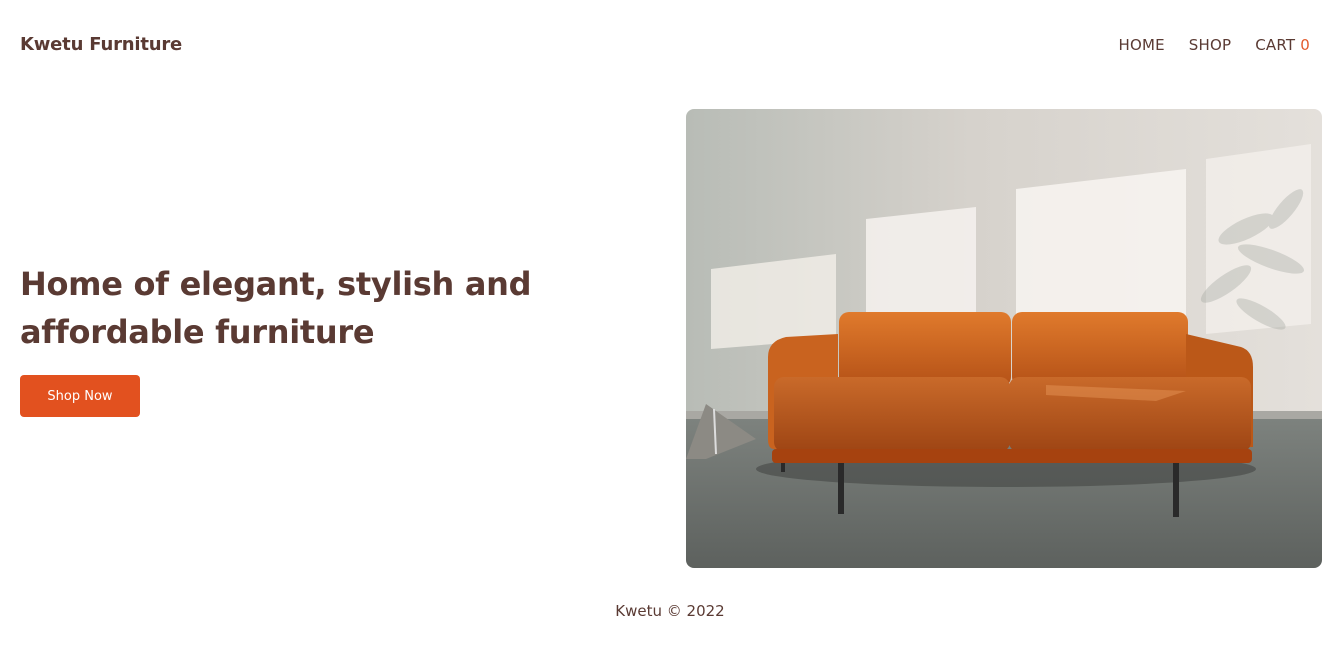  Describe the element at coordinates (1275, 45) in the screenshot. I see `cart-label: CART` at that location.